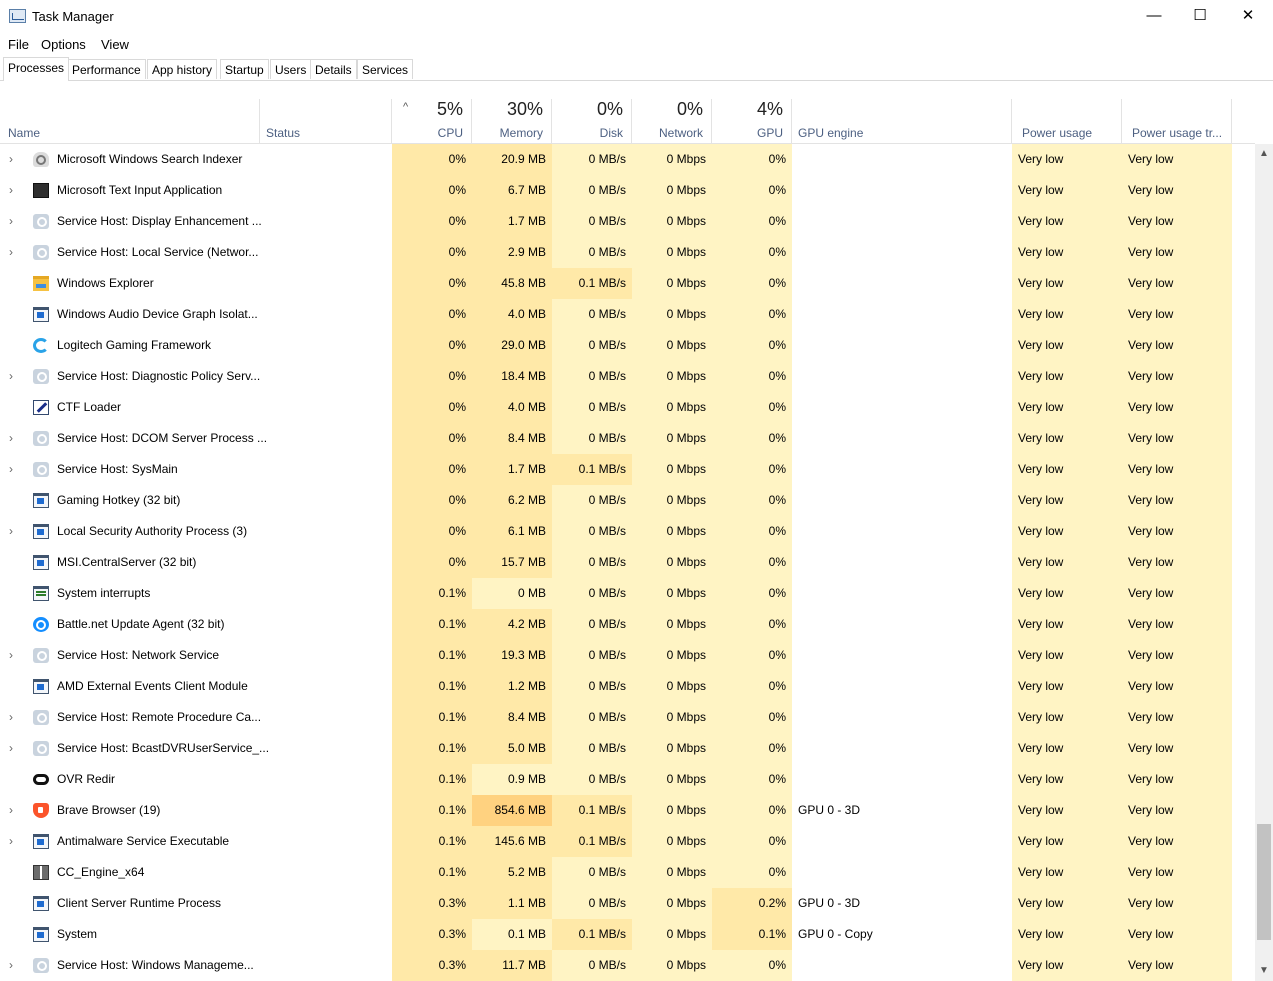  What do you see at coordinates (512, 159) in the screenshot?
I see `cell-memory: 20.9 MB` at bounding box center [512, 159].